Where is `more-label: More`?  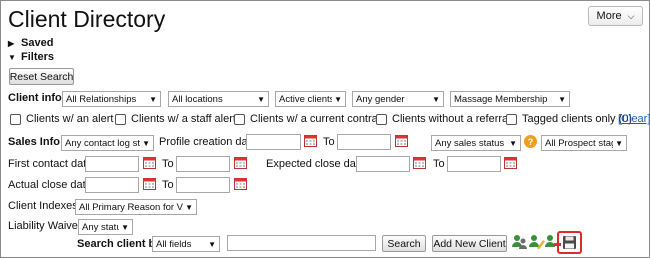 more-label: More is located at coordinates (609, 16).